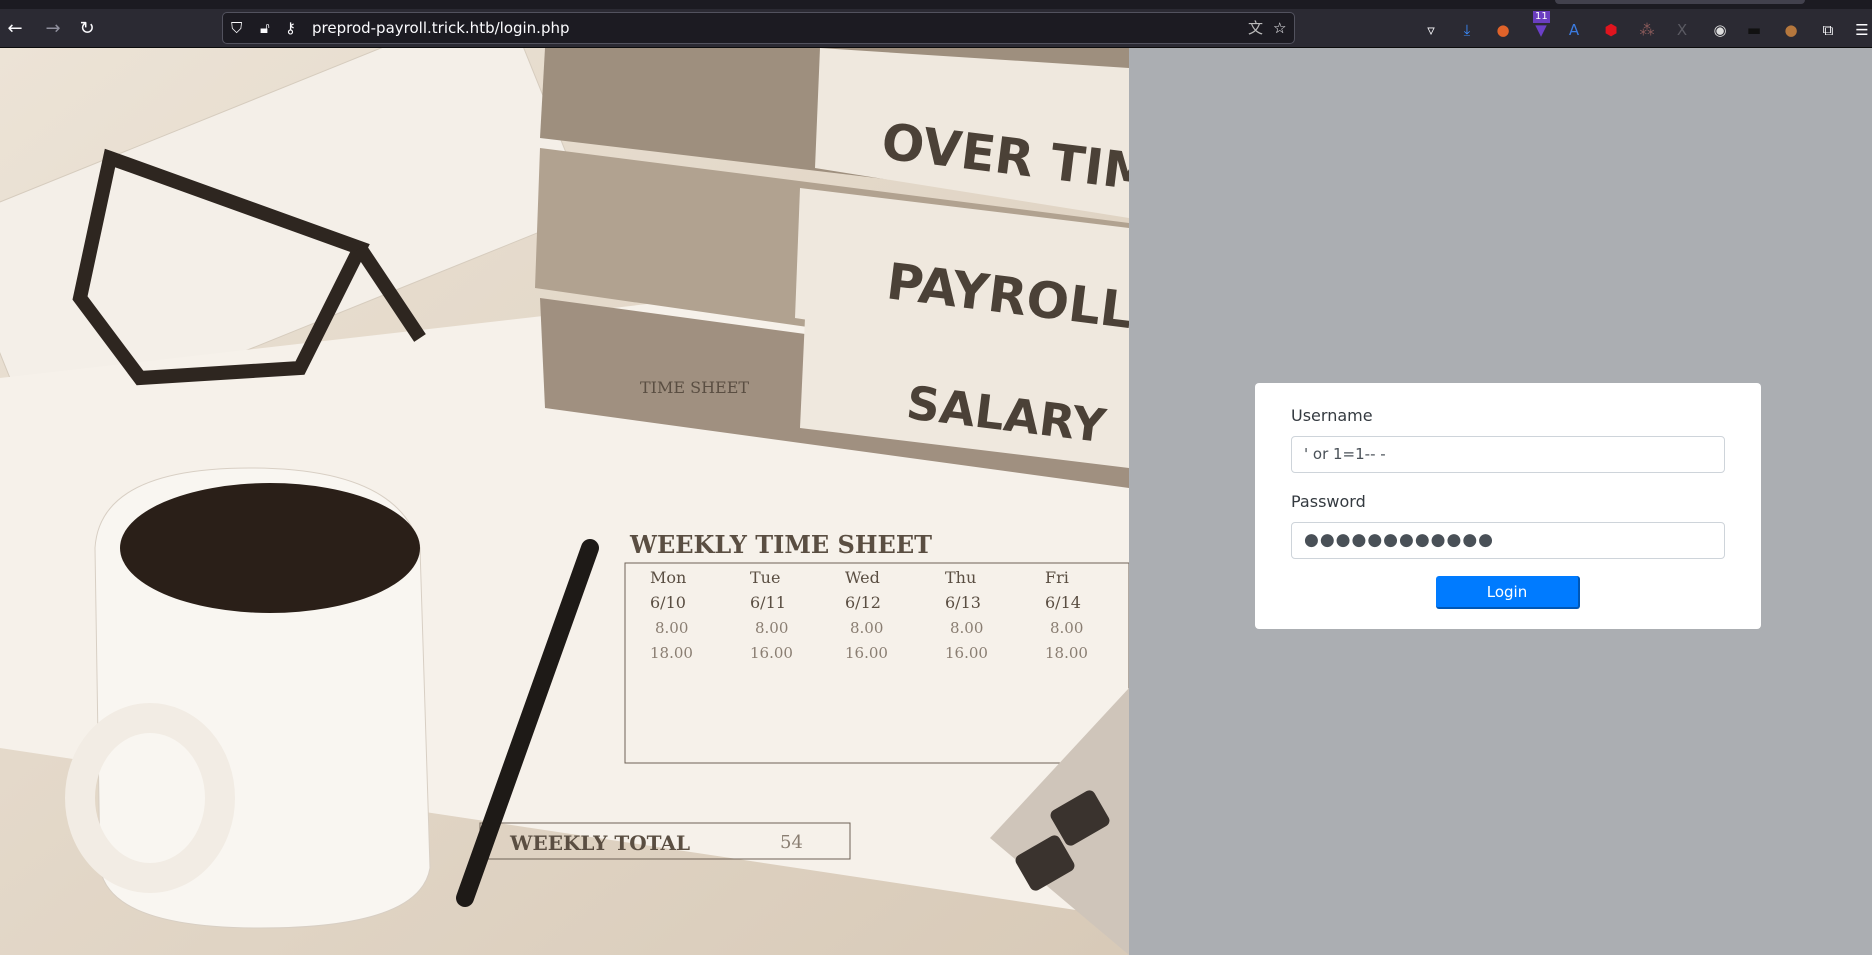 This screenshot has width=1872, height=955. What do you see at coordinates (862, 577) in the screenshot?
I see `day: Wed` at bounding box center [862, 577].